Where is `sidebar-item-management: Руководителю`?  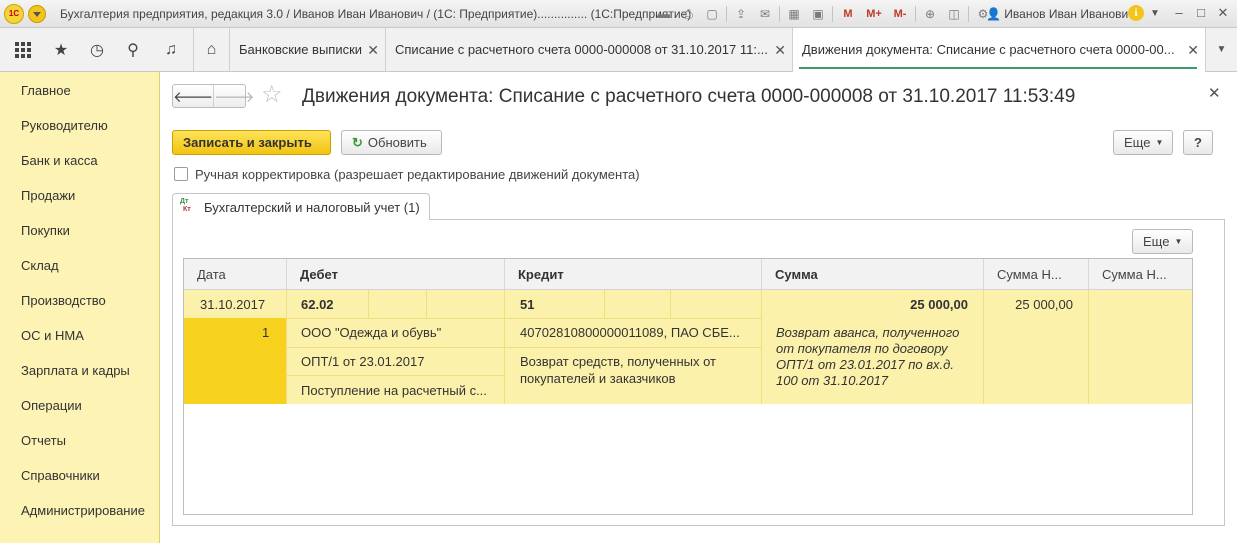
sidebar-item-management: Руководителю is located at coordinates (64, 125).